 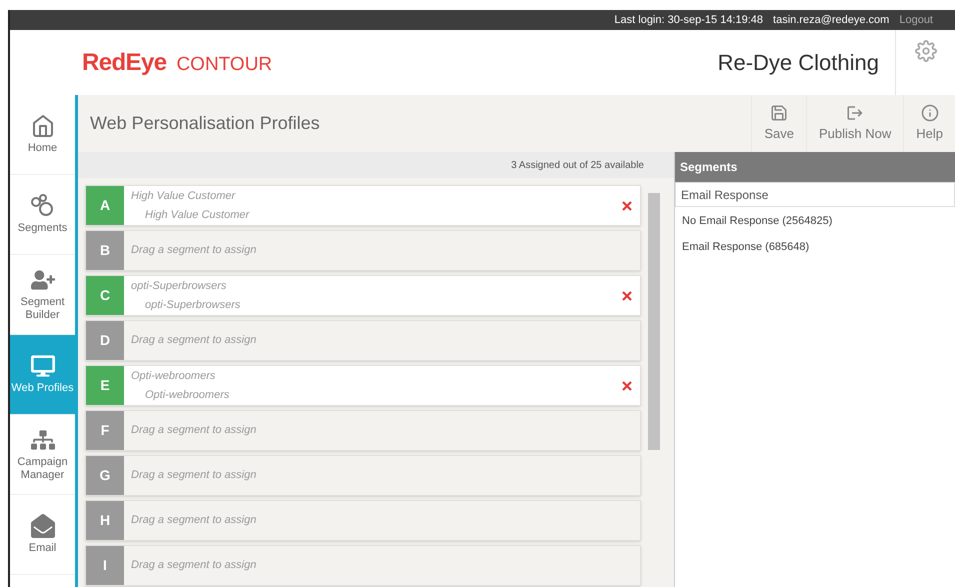 I want to click on search-field: Email Response, so click(x=815, y=194).